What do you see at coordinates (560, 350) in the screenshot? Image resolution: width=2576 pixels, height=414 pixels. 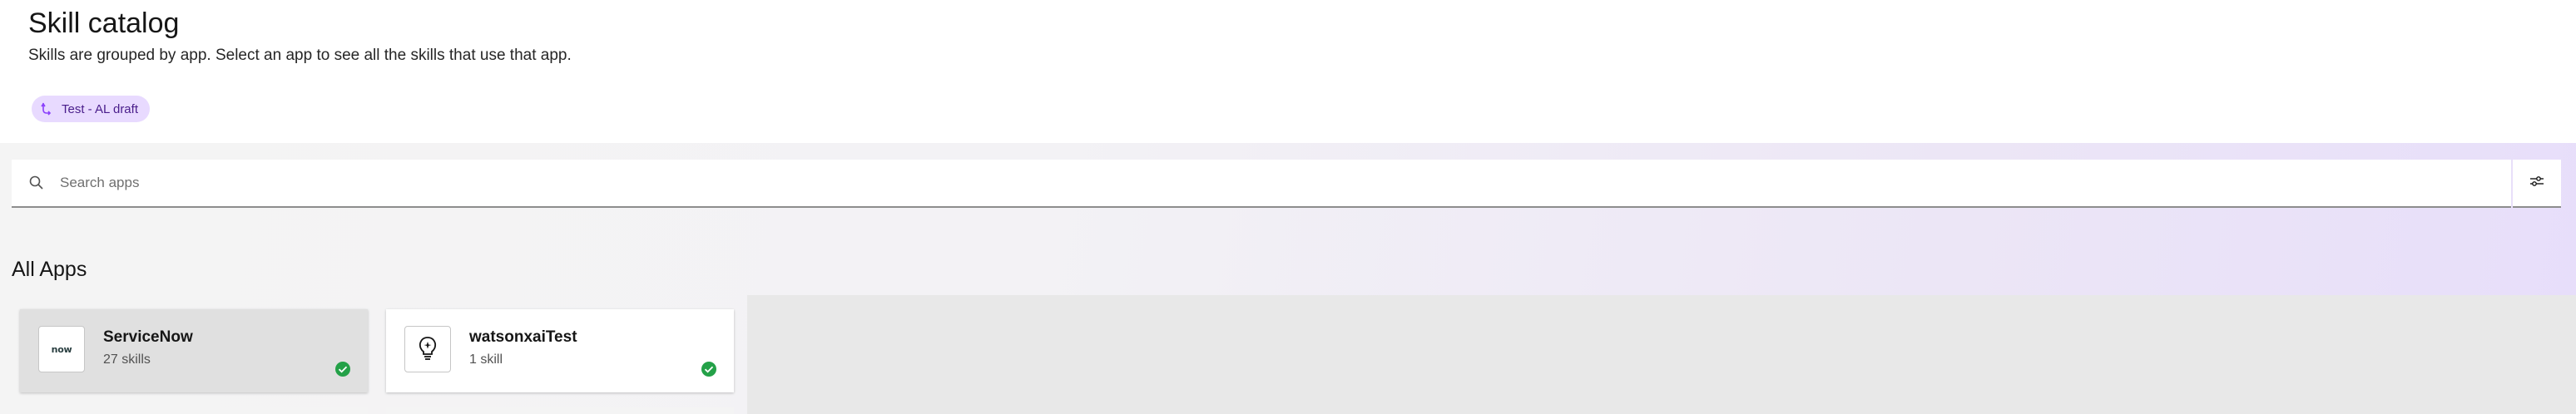 I see `app-card-watsonxaitest: watsonxaiTest 1 skill` at bounding box center [560, 350].